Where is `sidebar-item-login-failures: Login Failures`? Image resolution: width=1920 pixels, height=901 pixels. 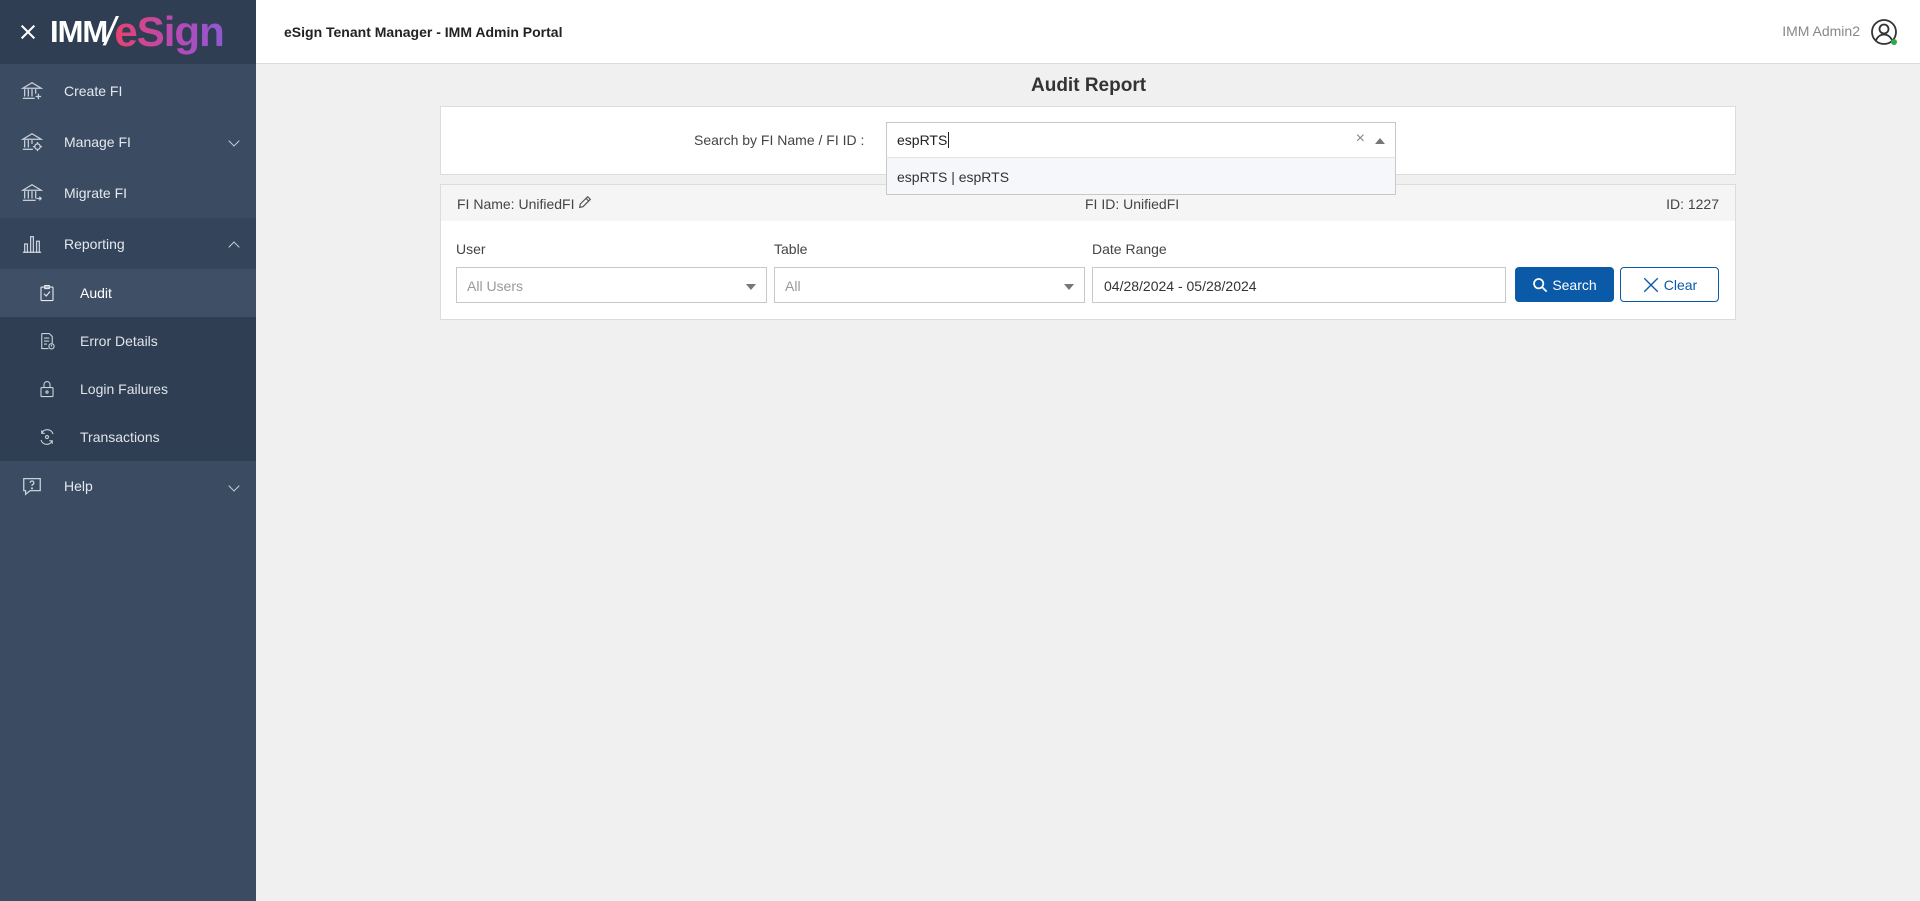 sidebar-item-login-failures: Login Failures is located at coordinates (128, 389).